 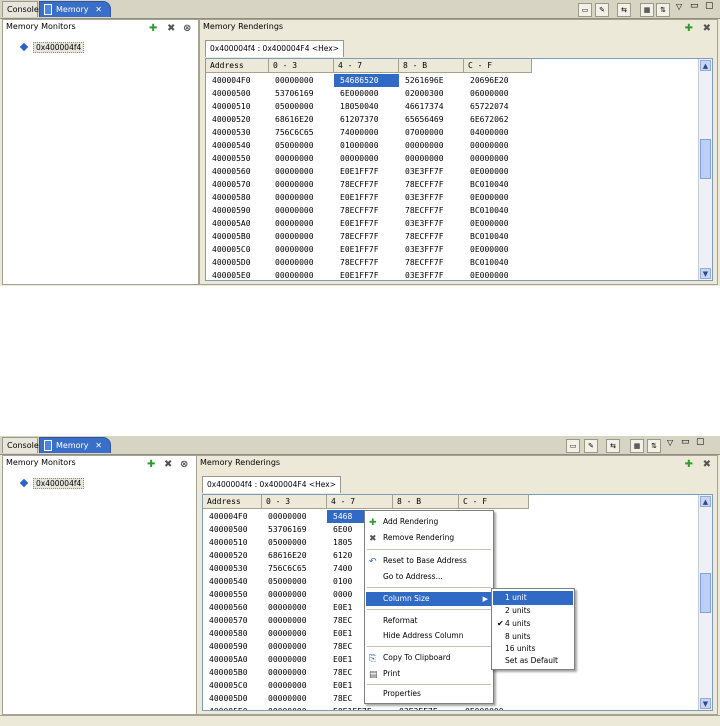 I want to click on memory-cell: 20696E20, so click(x=498, y=80).